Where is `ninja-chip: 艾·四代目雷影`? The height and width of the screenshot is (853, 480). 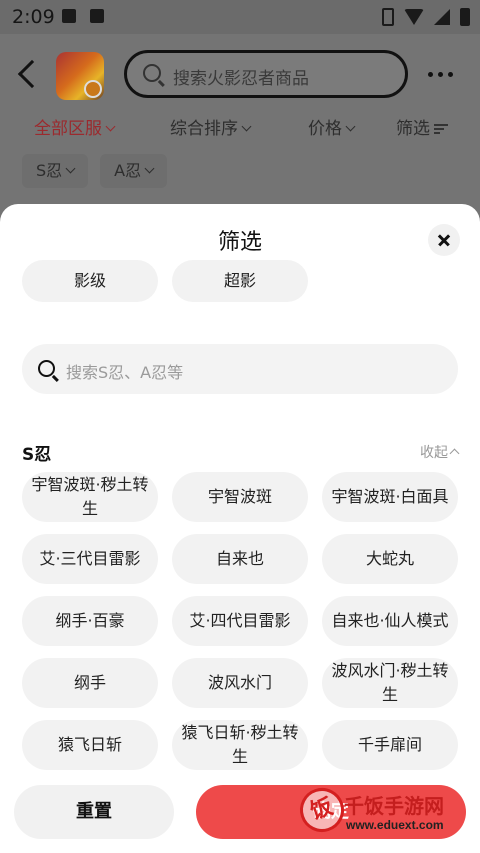
ninja-chip: 艾·四代目雷影 is located at coordinates (240, 621).